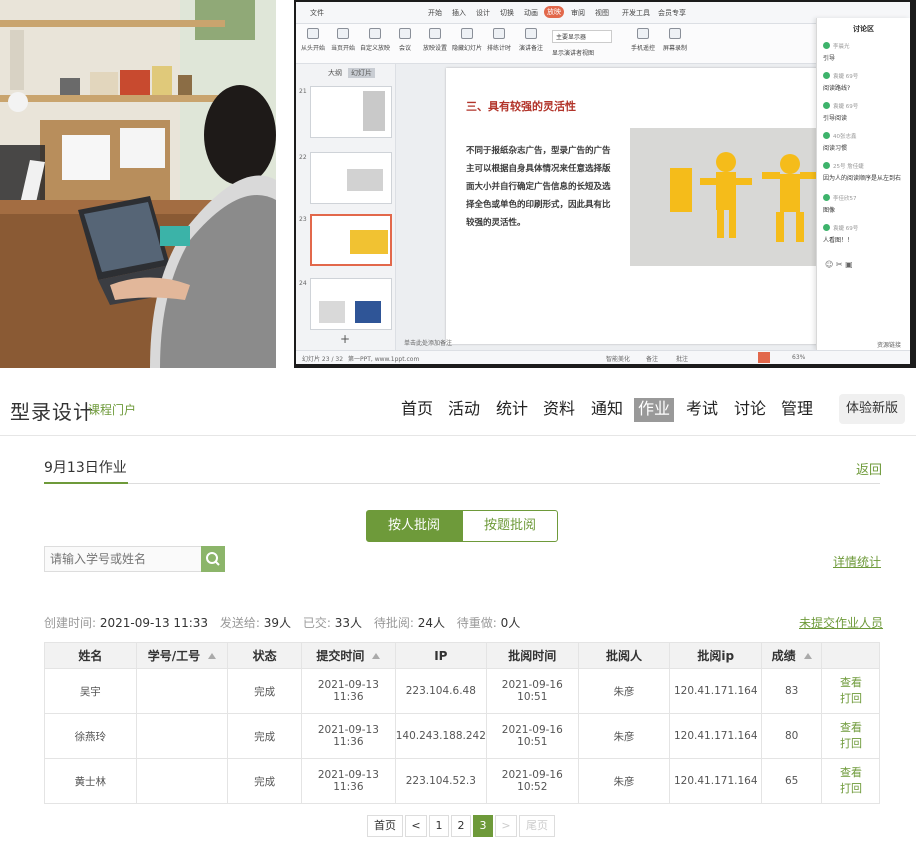 The image size is (916, 848). I want to click on theme-name: 第一PPT, www.1ppt.com, so click(384, 359).